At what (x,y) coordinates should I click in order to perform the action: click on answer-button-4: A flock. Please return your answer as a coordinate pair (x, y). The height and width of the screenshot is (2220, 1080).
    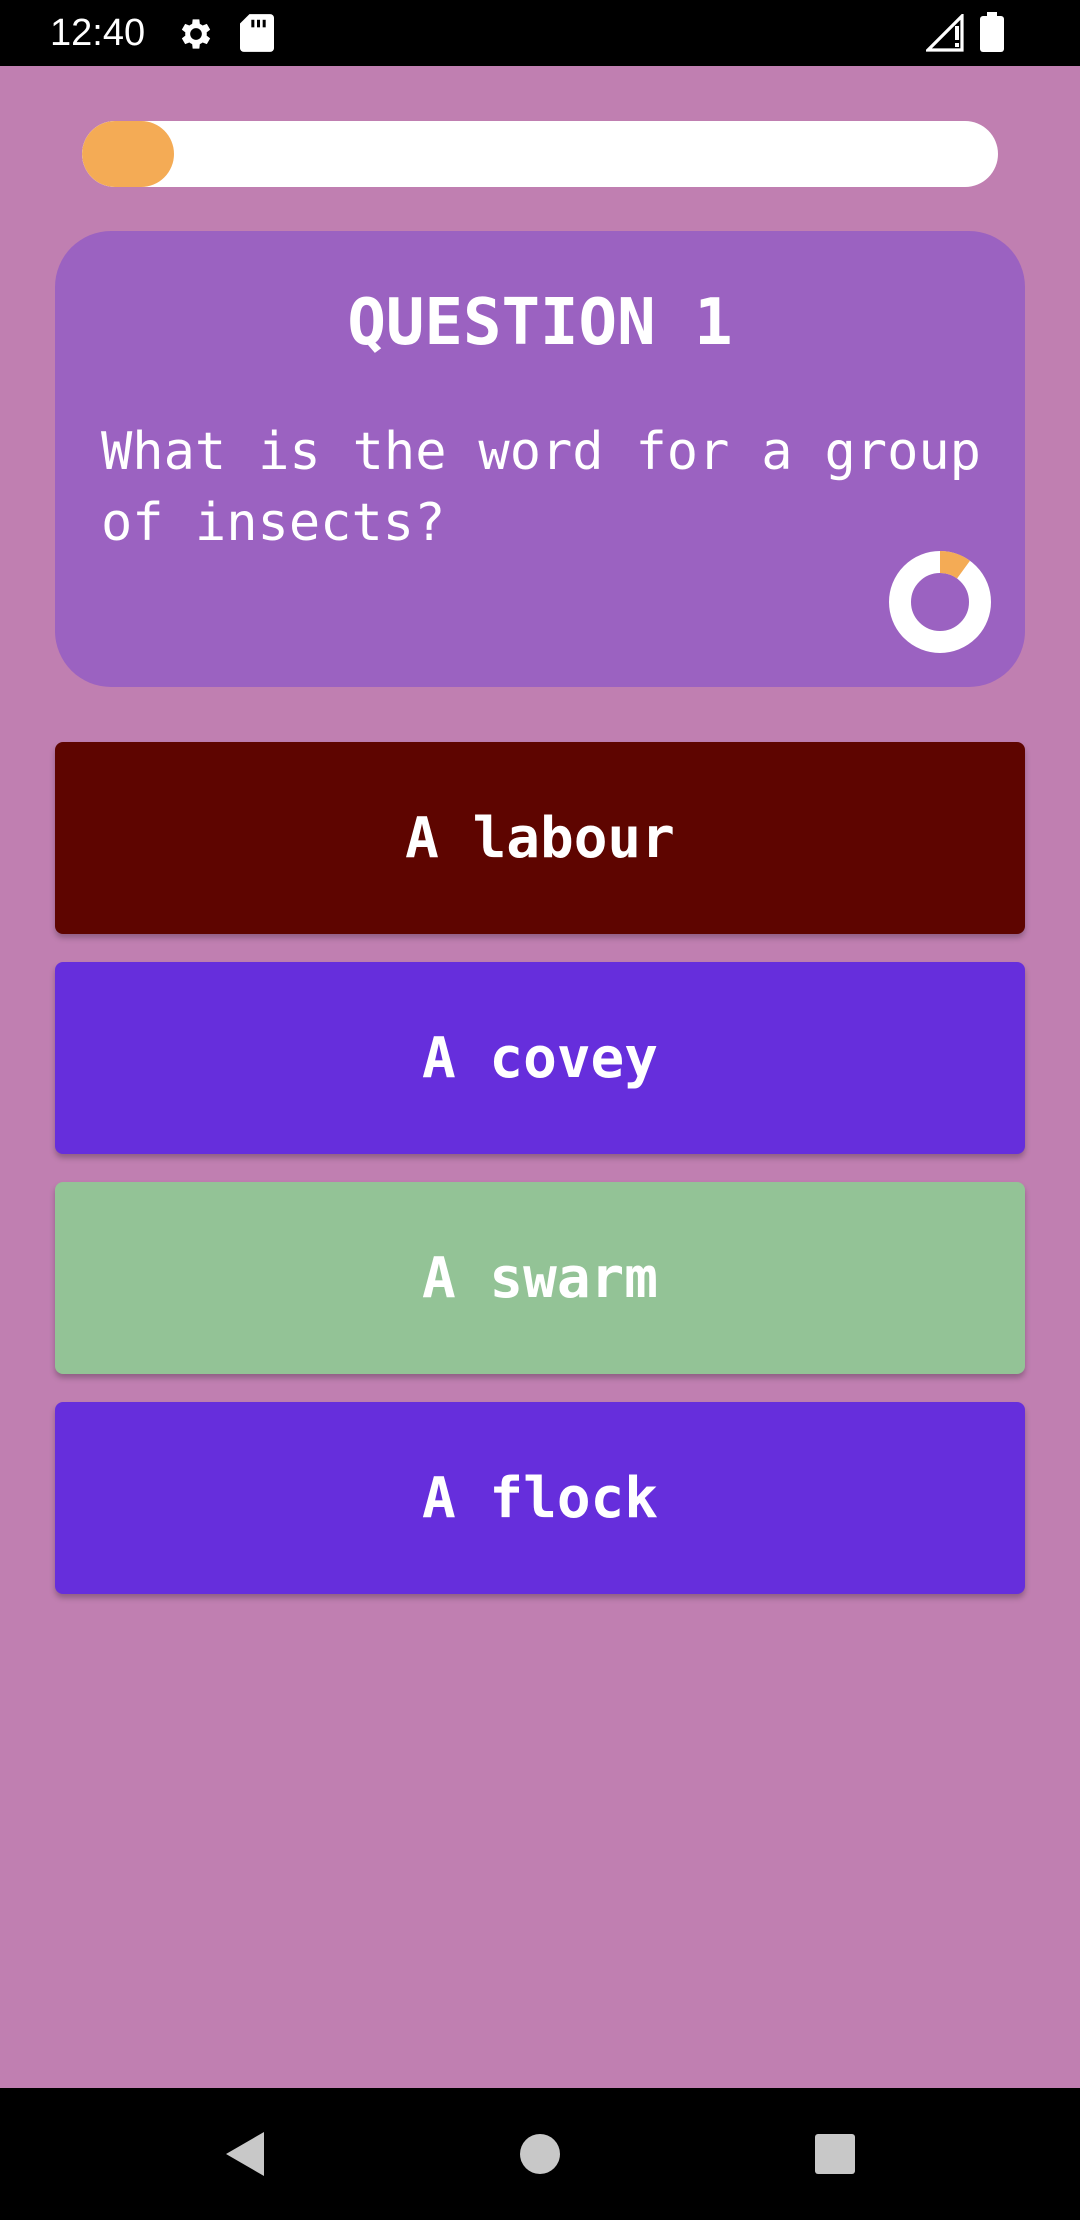
    Looking at the image, I should click on (540, 1498).